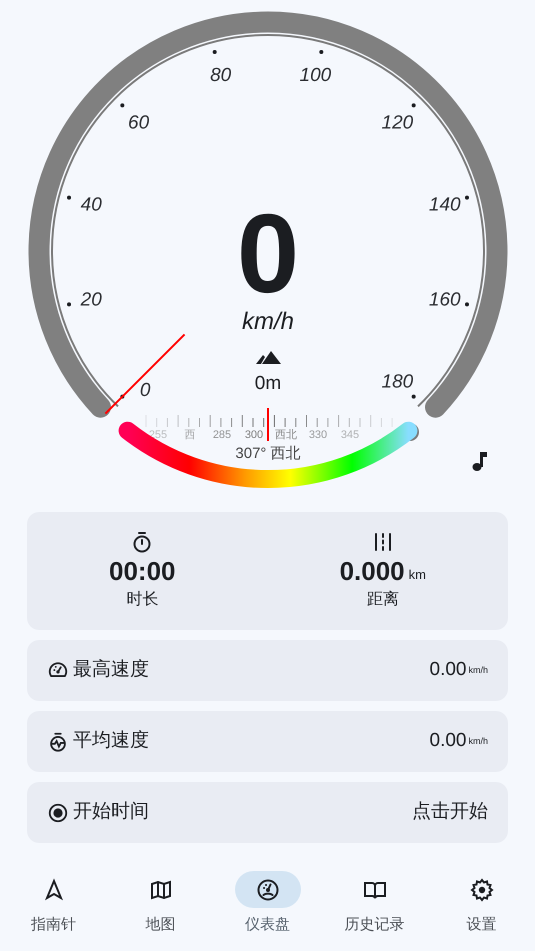 The width and height of the screenshot is (535, 951). I want to click on nav-tab: 设置, so click(481, 903).